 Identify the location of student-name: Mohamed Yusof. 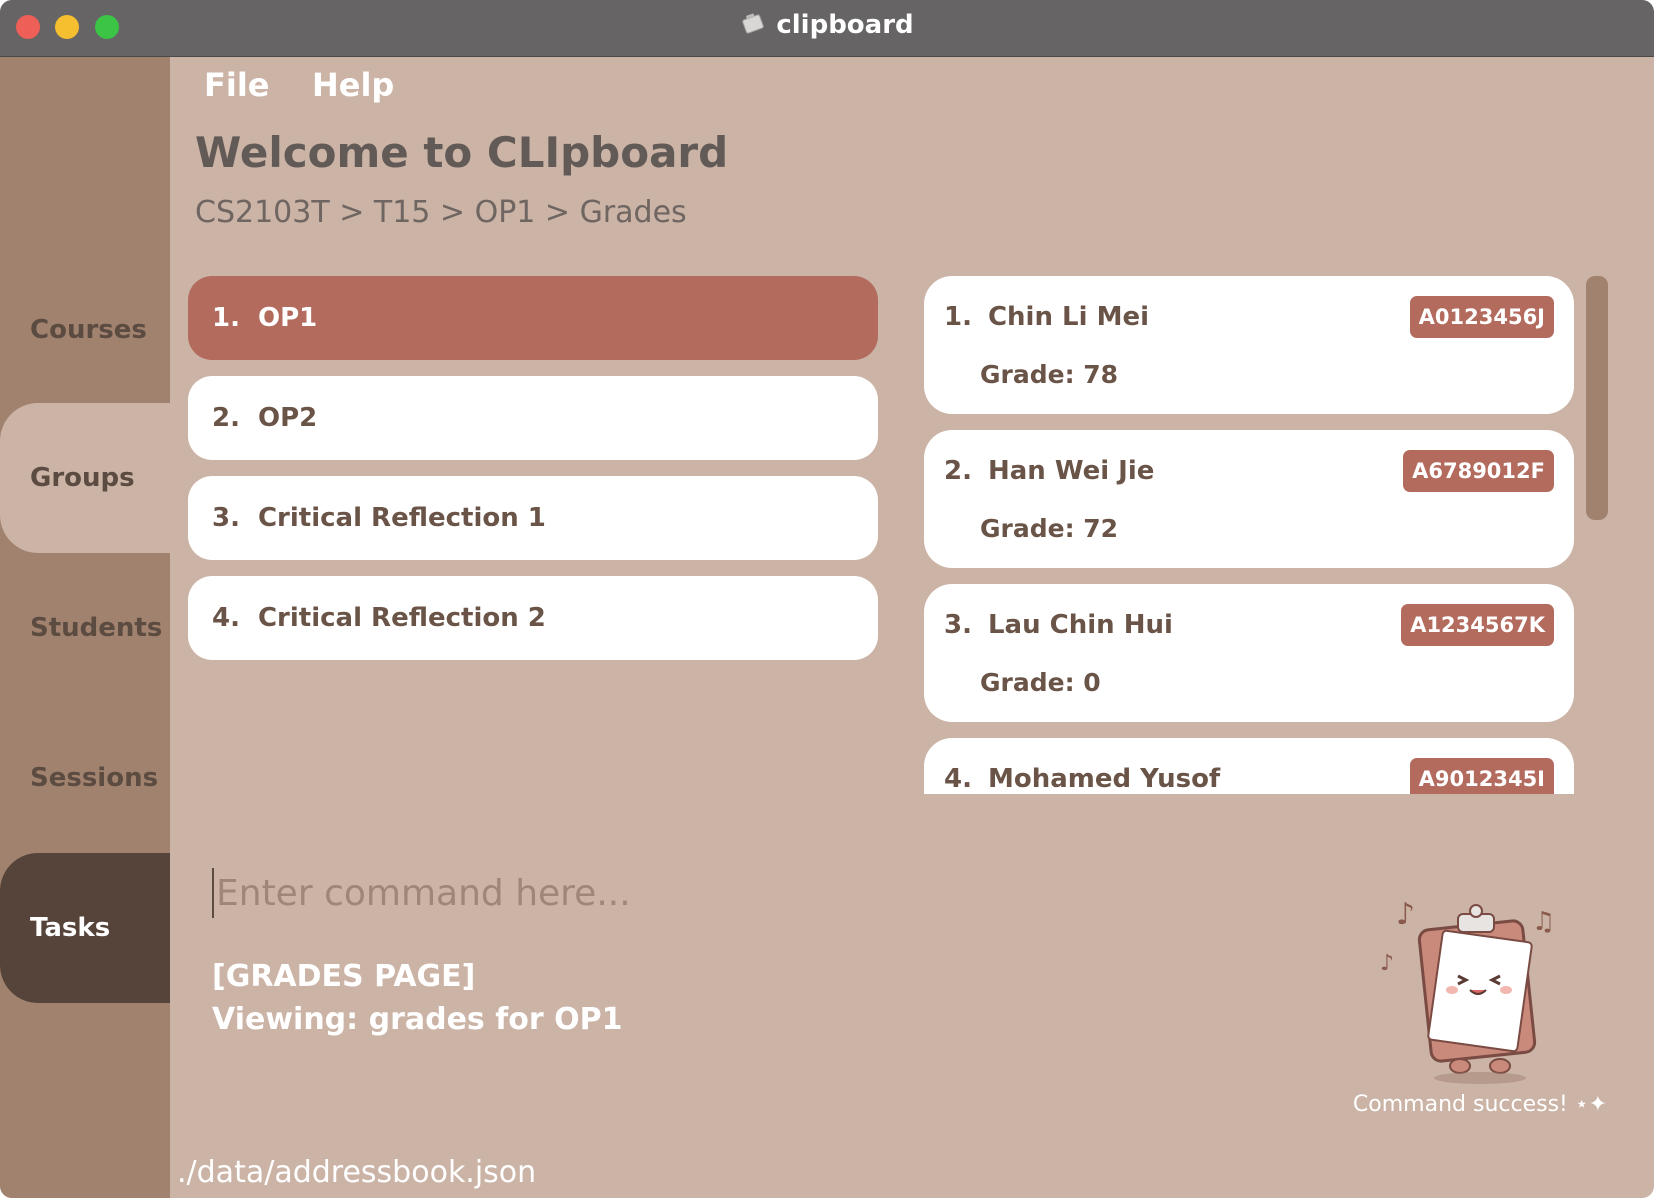
(1104, 779).